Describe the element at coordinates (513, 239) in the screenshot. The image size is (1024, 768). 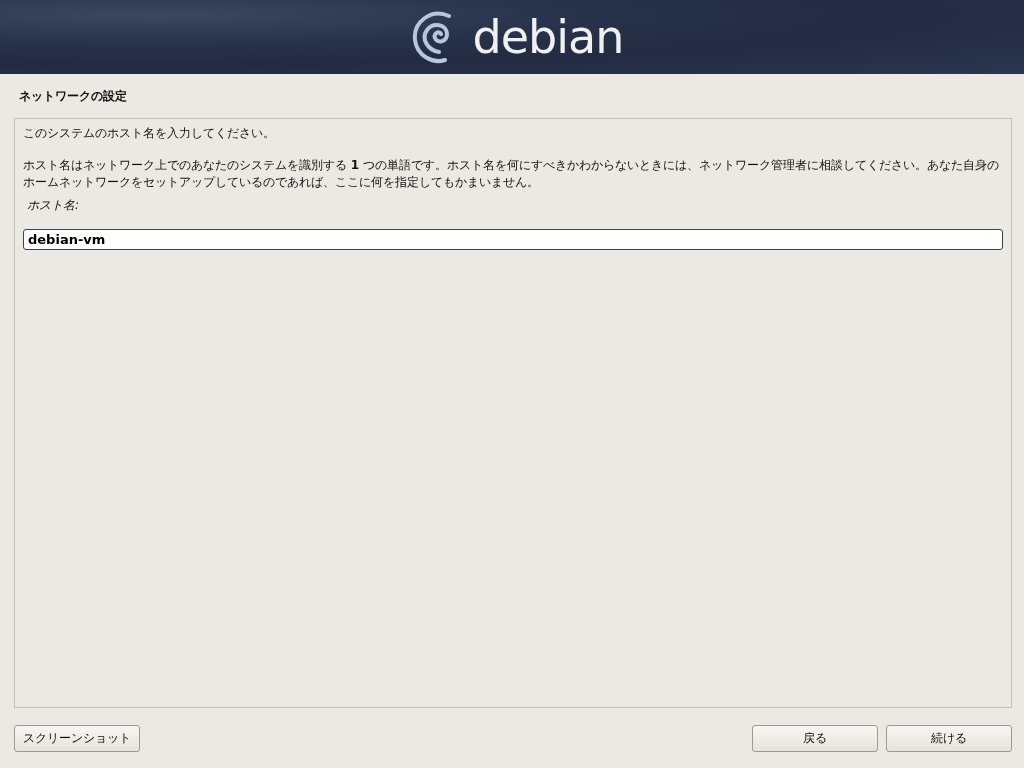
I see `hostname-input-field: debian-vm` at that location.